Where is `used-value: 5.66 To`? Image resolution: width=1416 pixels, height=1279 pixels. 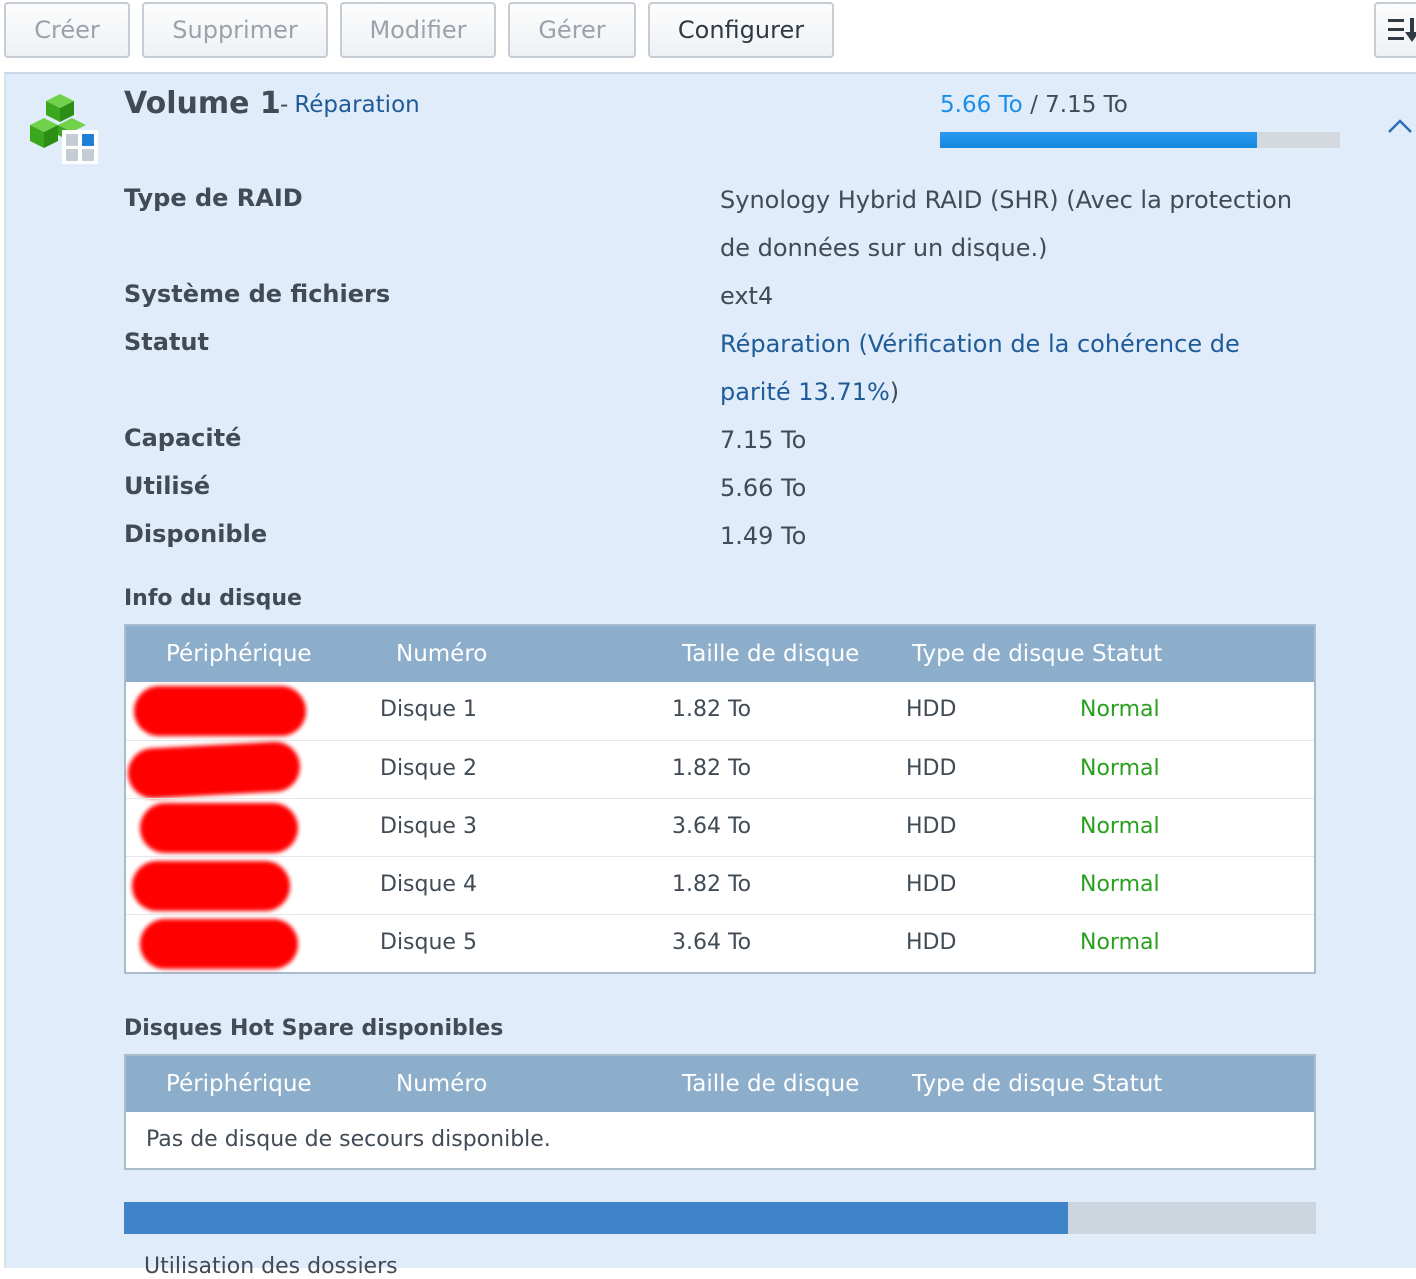
used-value: 5.66 To is located at coordinates (763, 488).